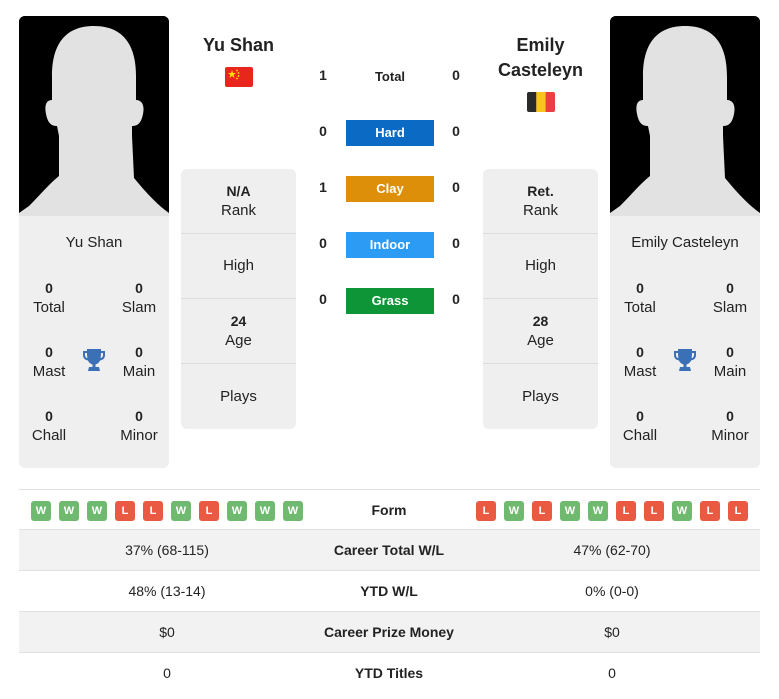 The width and height of the screenshot is (779, 699). I want to click on form-row: WWWLLWLWWW Form LWLWWLLWLL, so click(389, 509).